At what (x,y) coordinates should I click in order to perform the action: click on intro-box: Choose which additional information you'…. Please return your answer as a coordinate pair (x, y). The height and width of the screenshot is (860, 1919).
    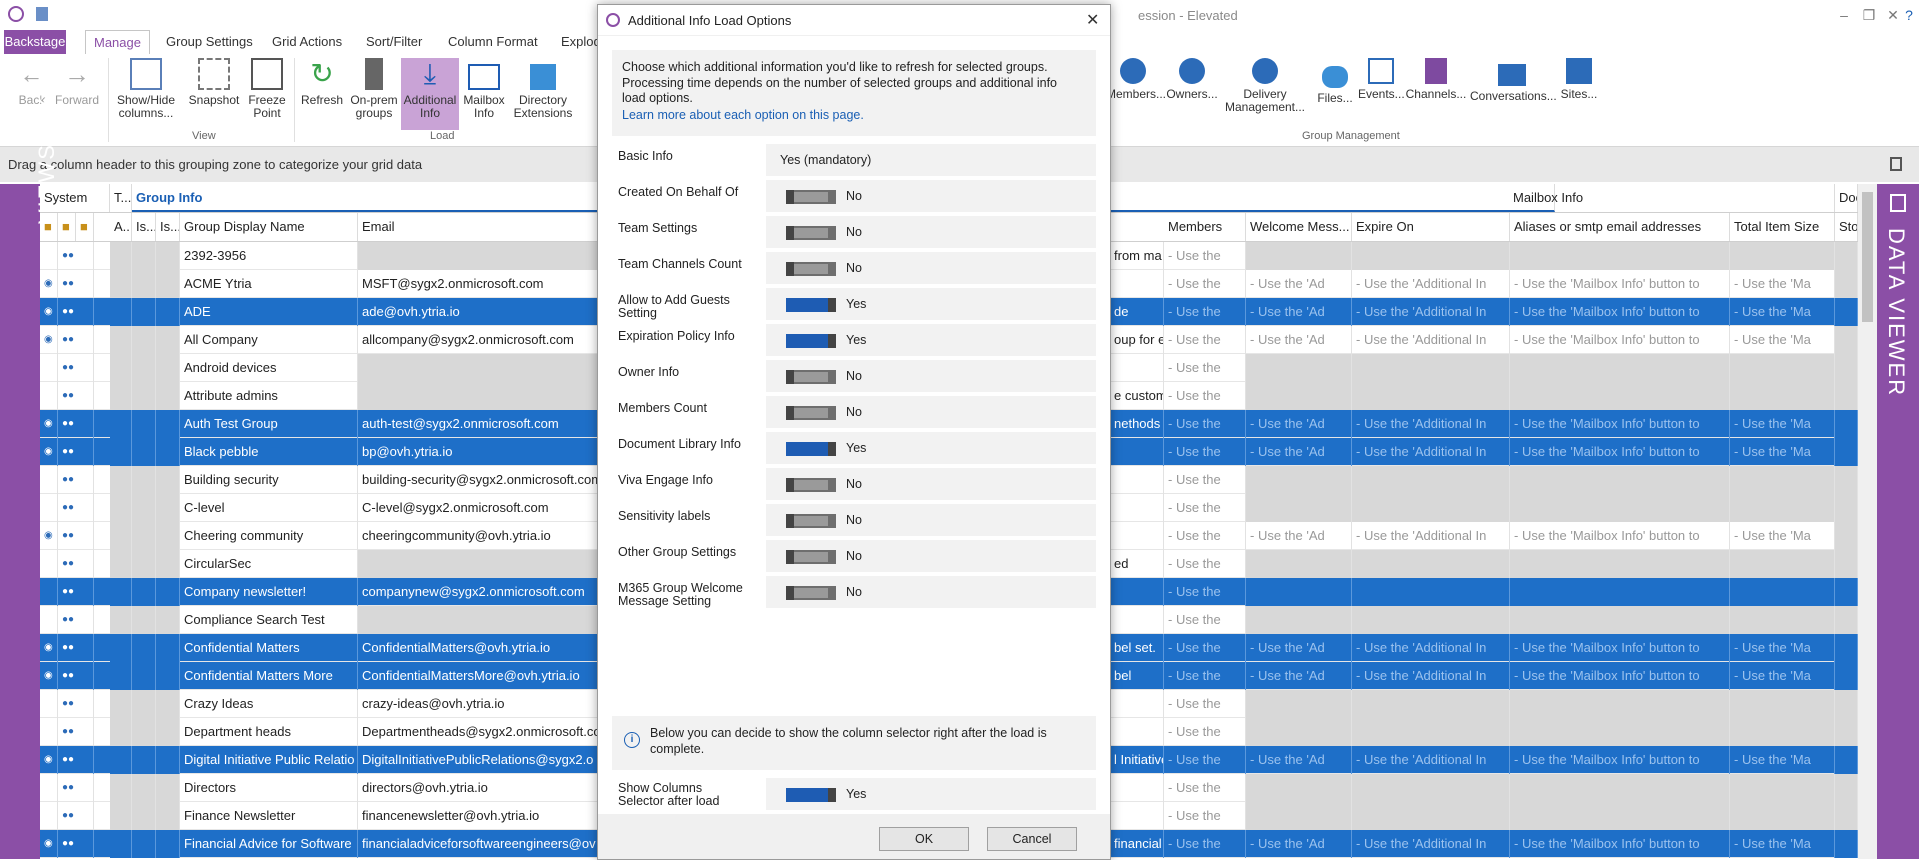
    Looking at the image, I should click on (854, 93).